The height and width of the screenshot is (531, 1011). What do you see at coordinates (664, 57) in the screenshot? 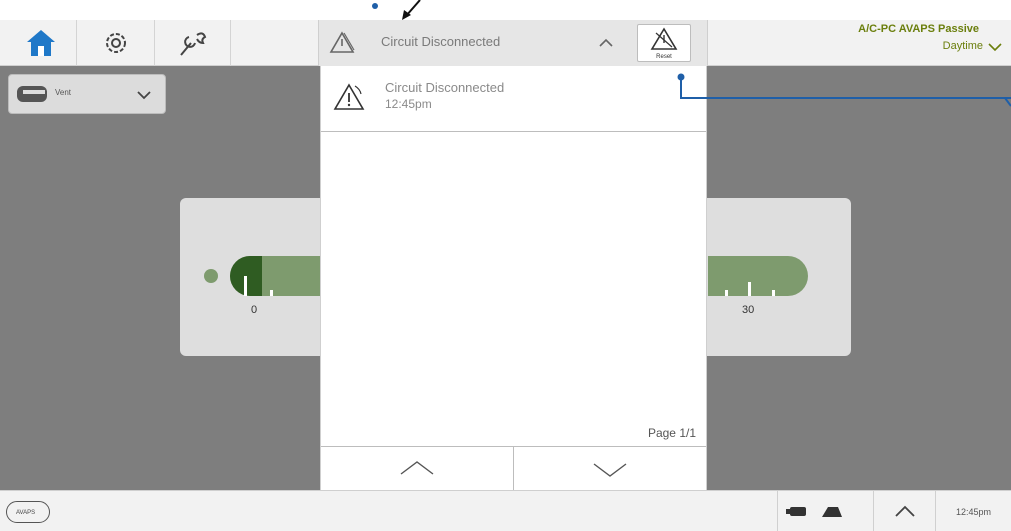
I see `reset-label: Reset` at bounding box center [664, 57].